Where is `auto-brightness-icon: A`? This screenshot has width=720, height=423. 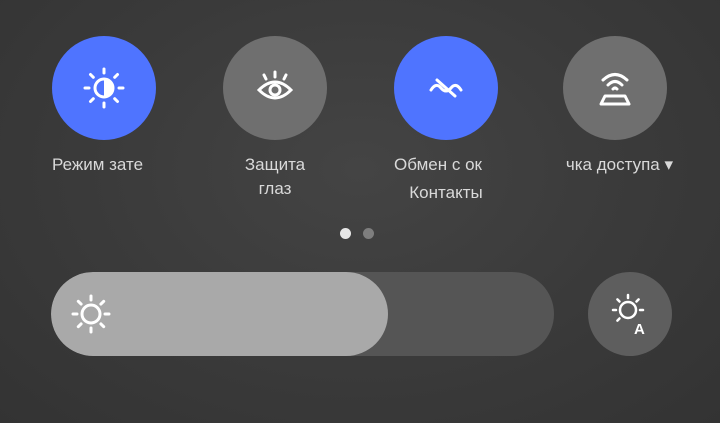 auto-brightness-icon: A is located at coordinates (628, 314).